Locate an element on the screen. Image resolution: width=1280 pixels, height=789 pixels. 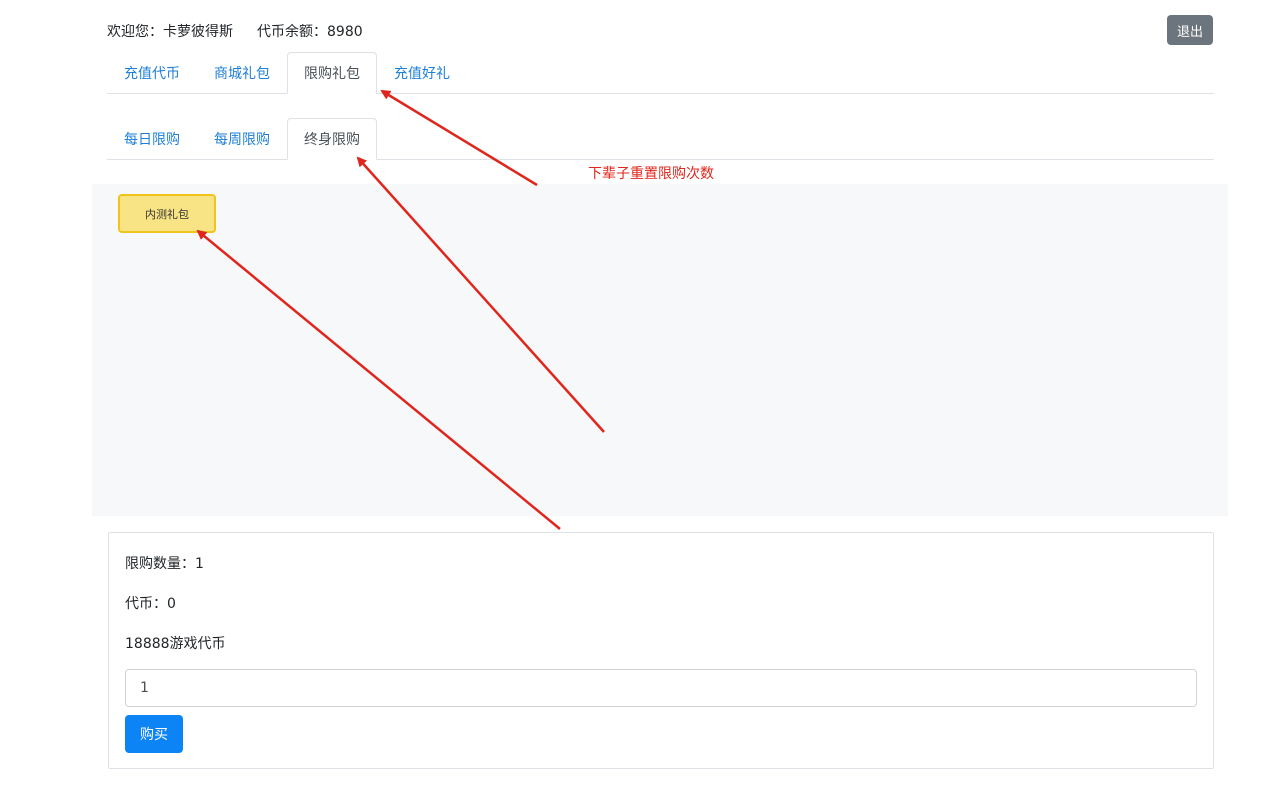
limit-quantity-text: 限购数量：1 is located at coordinates (164, 564).